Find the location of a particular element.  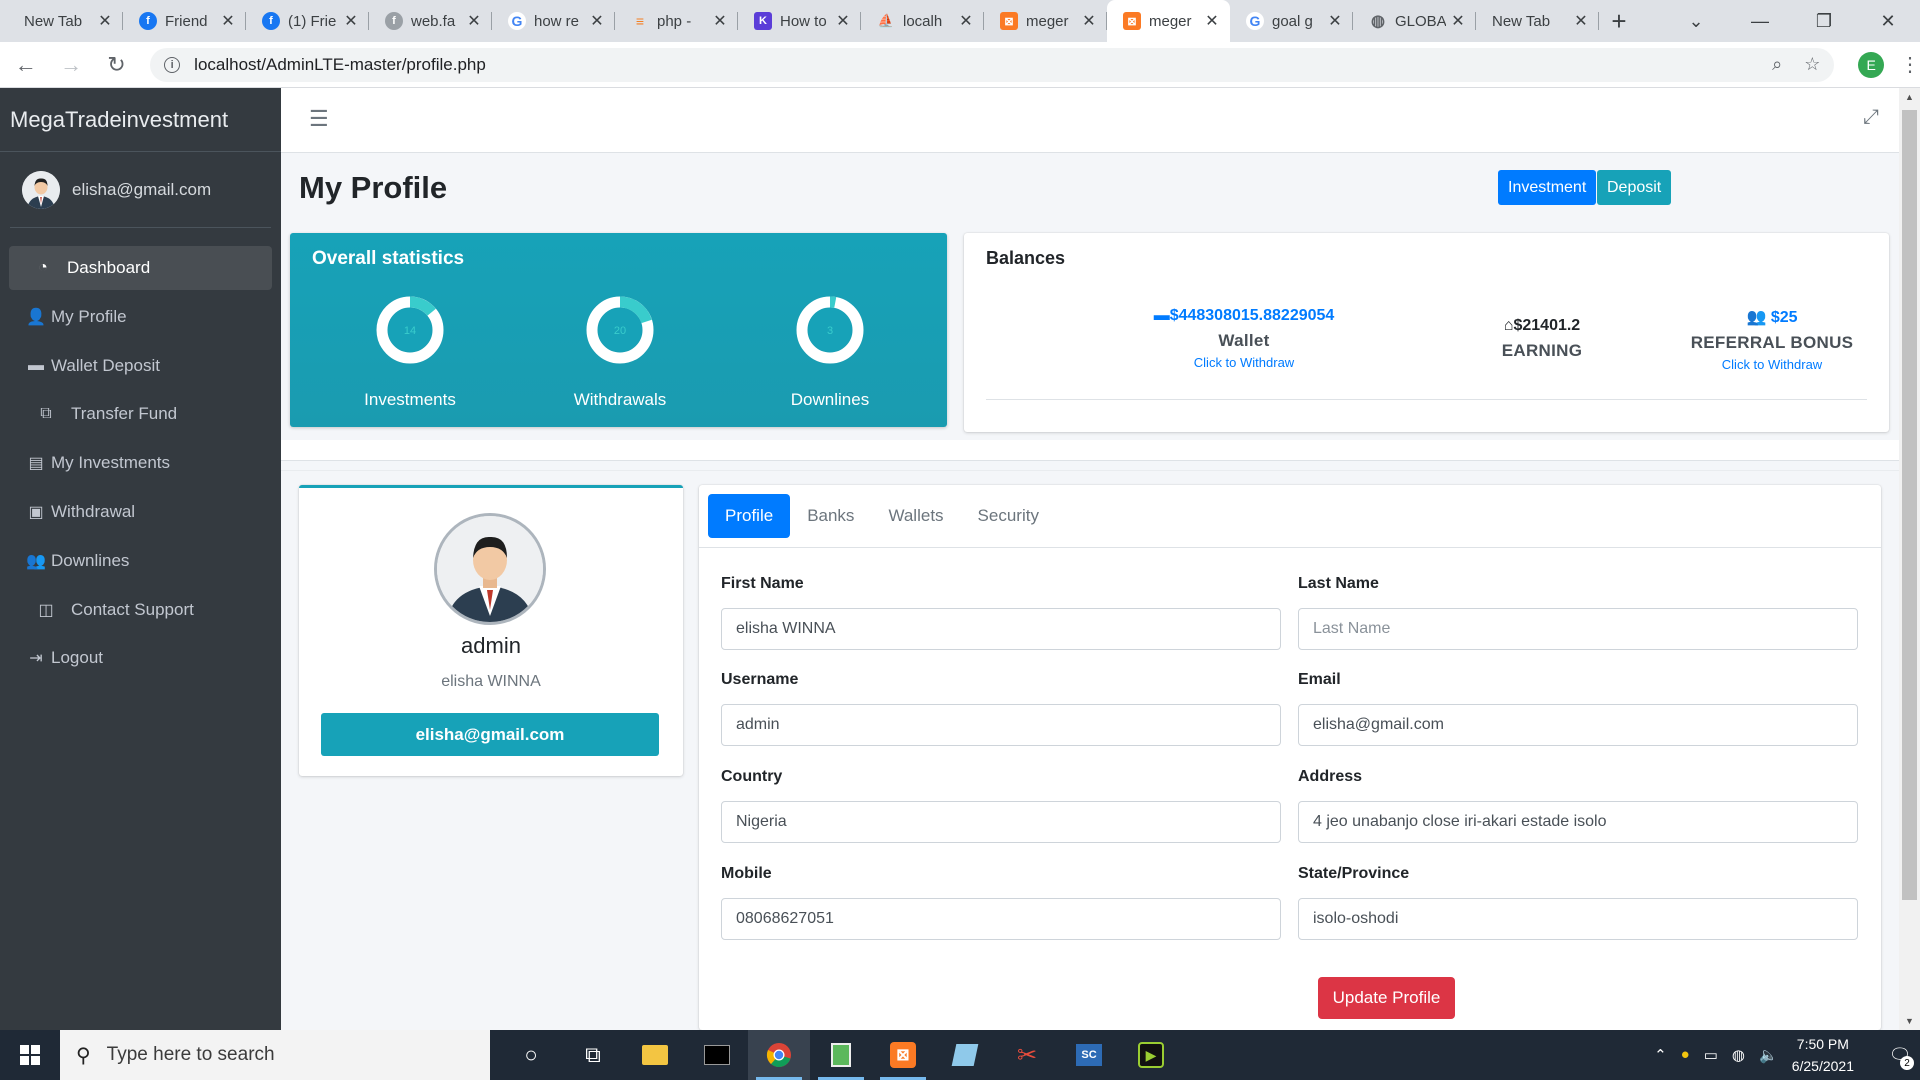

user-email: elisha@gmail.com is located at coordinates (141, 190).